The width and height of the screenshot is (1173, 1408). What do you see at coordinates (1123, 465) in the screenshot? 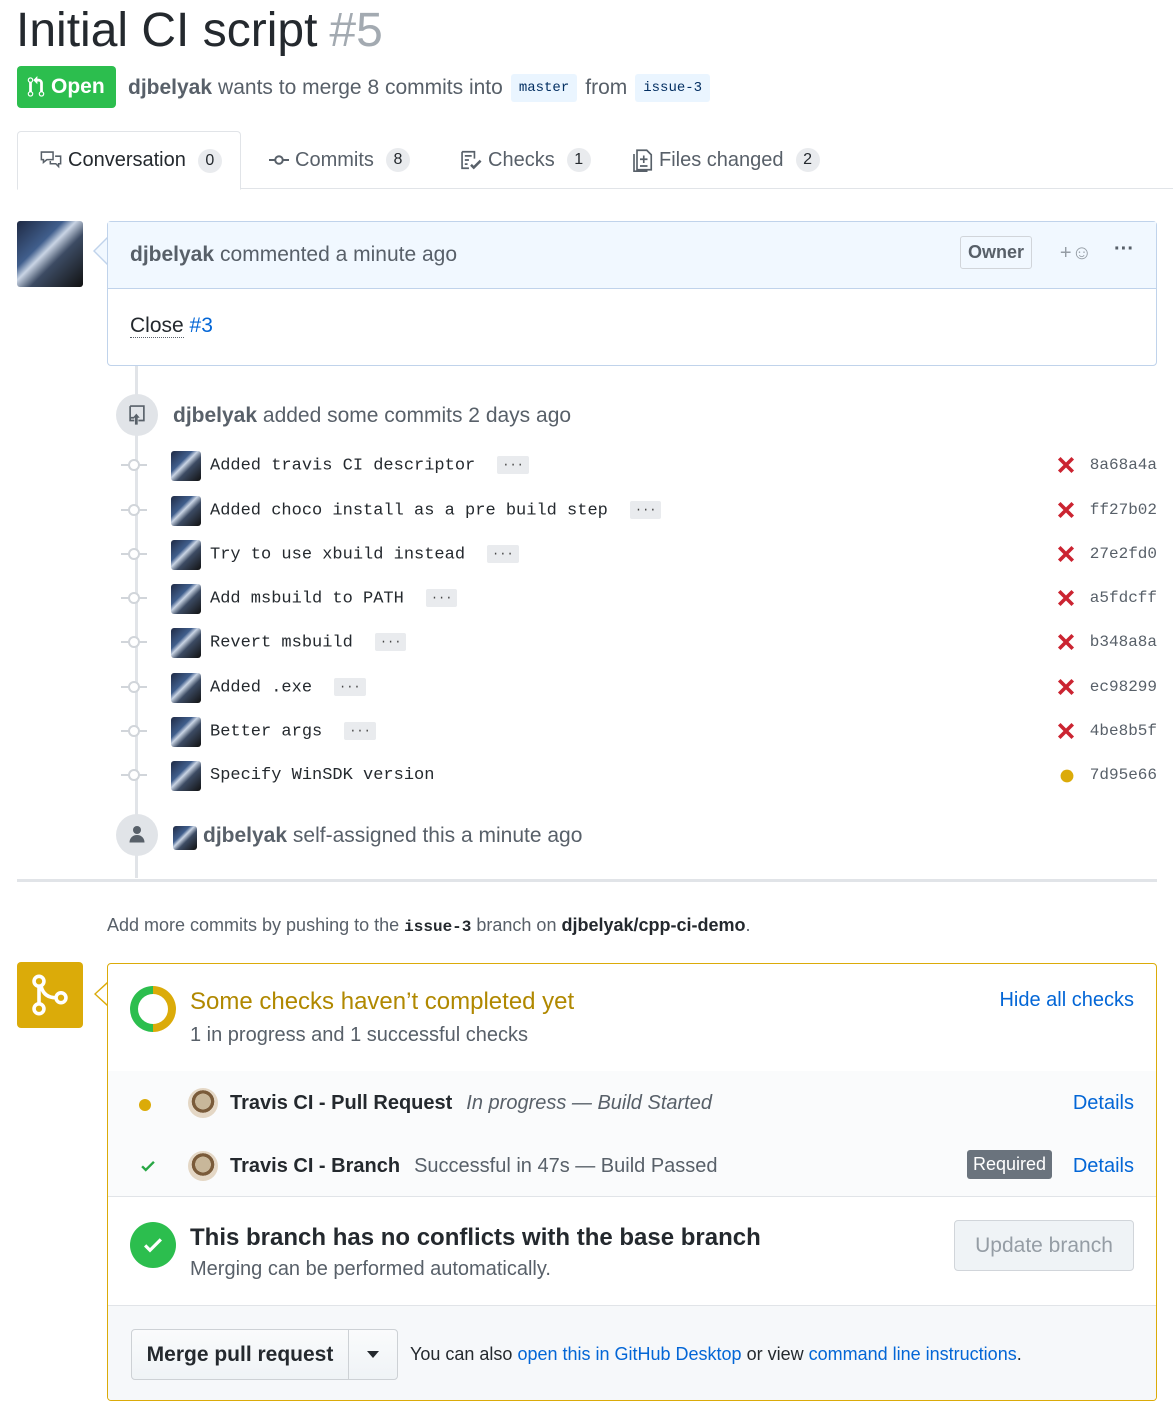
I see `commit-sha-link: 8a68a4a` at bounding box center [1123, 465].